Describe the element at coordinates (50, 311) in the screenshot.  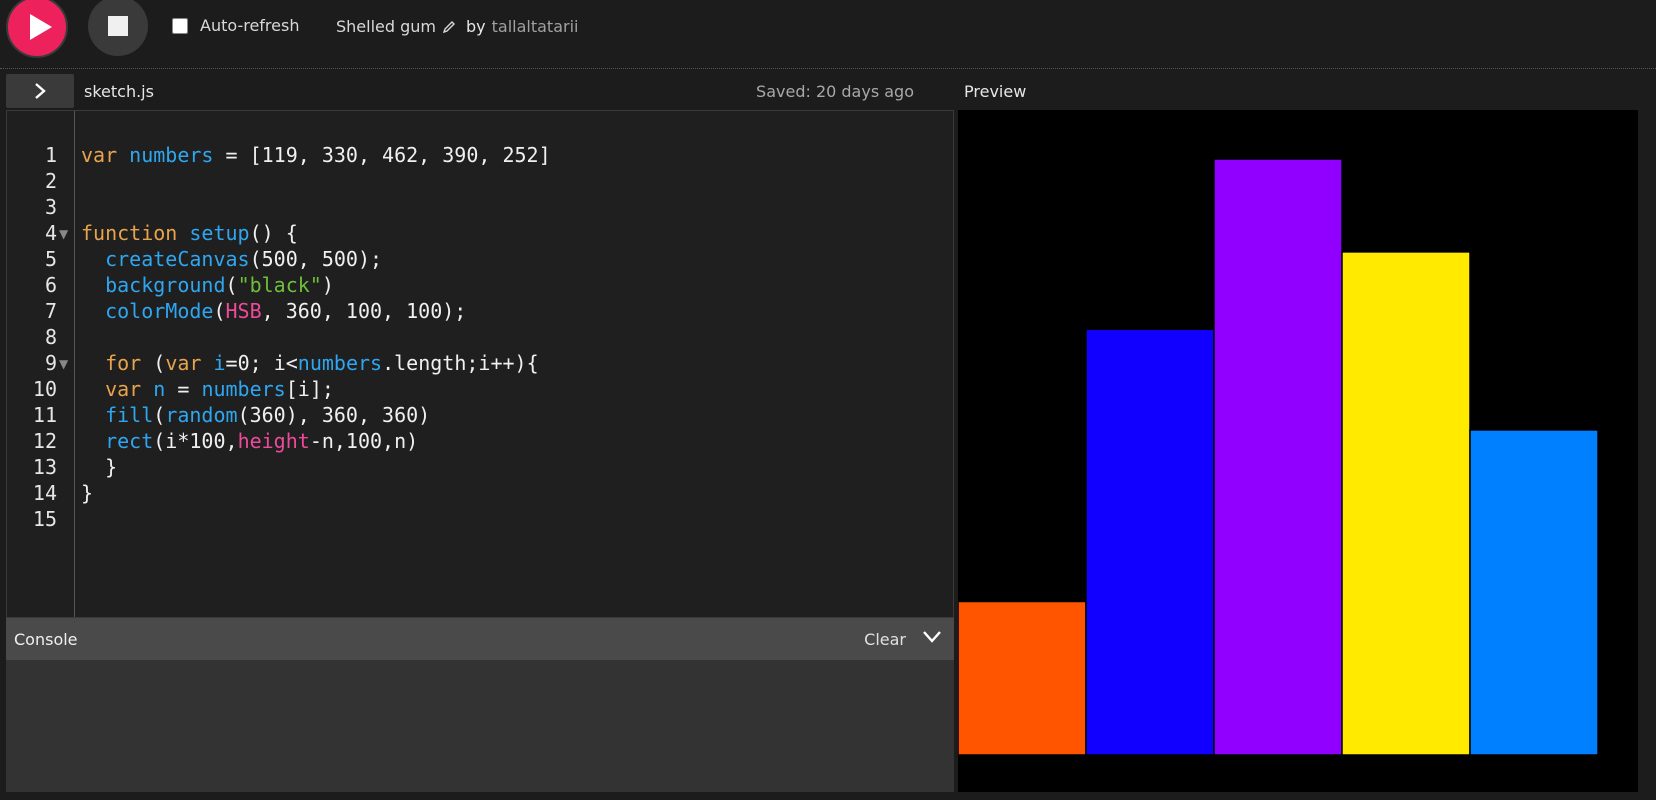
I see `line-number: 7` at that location.